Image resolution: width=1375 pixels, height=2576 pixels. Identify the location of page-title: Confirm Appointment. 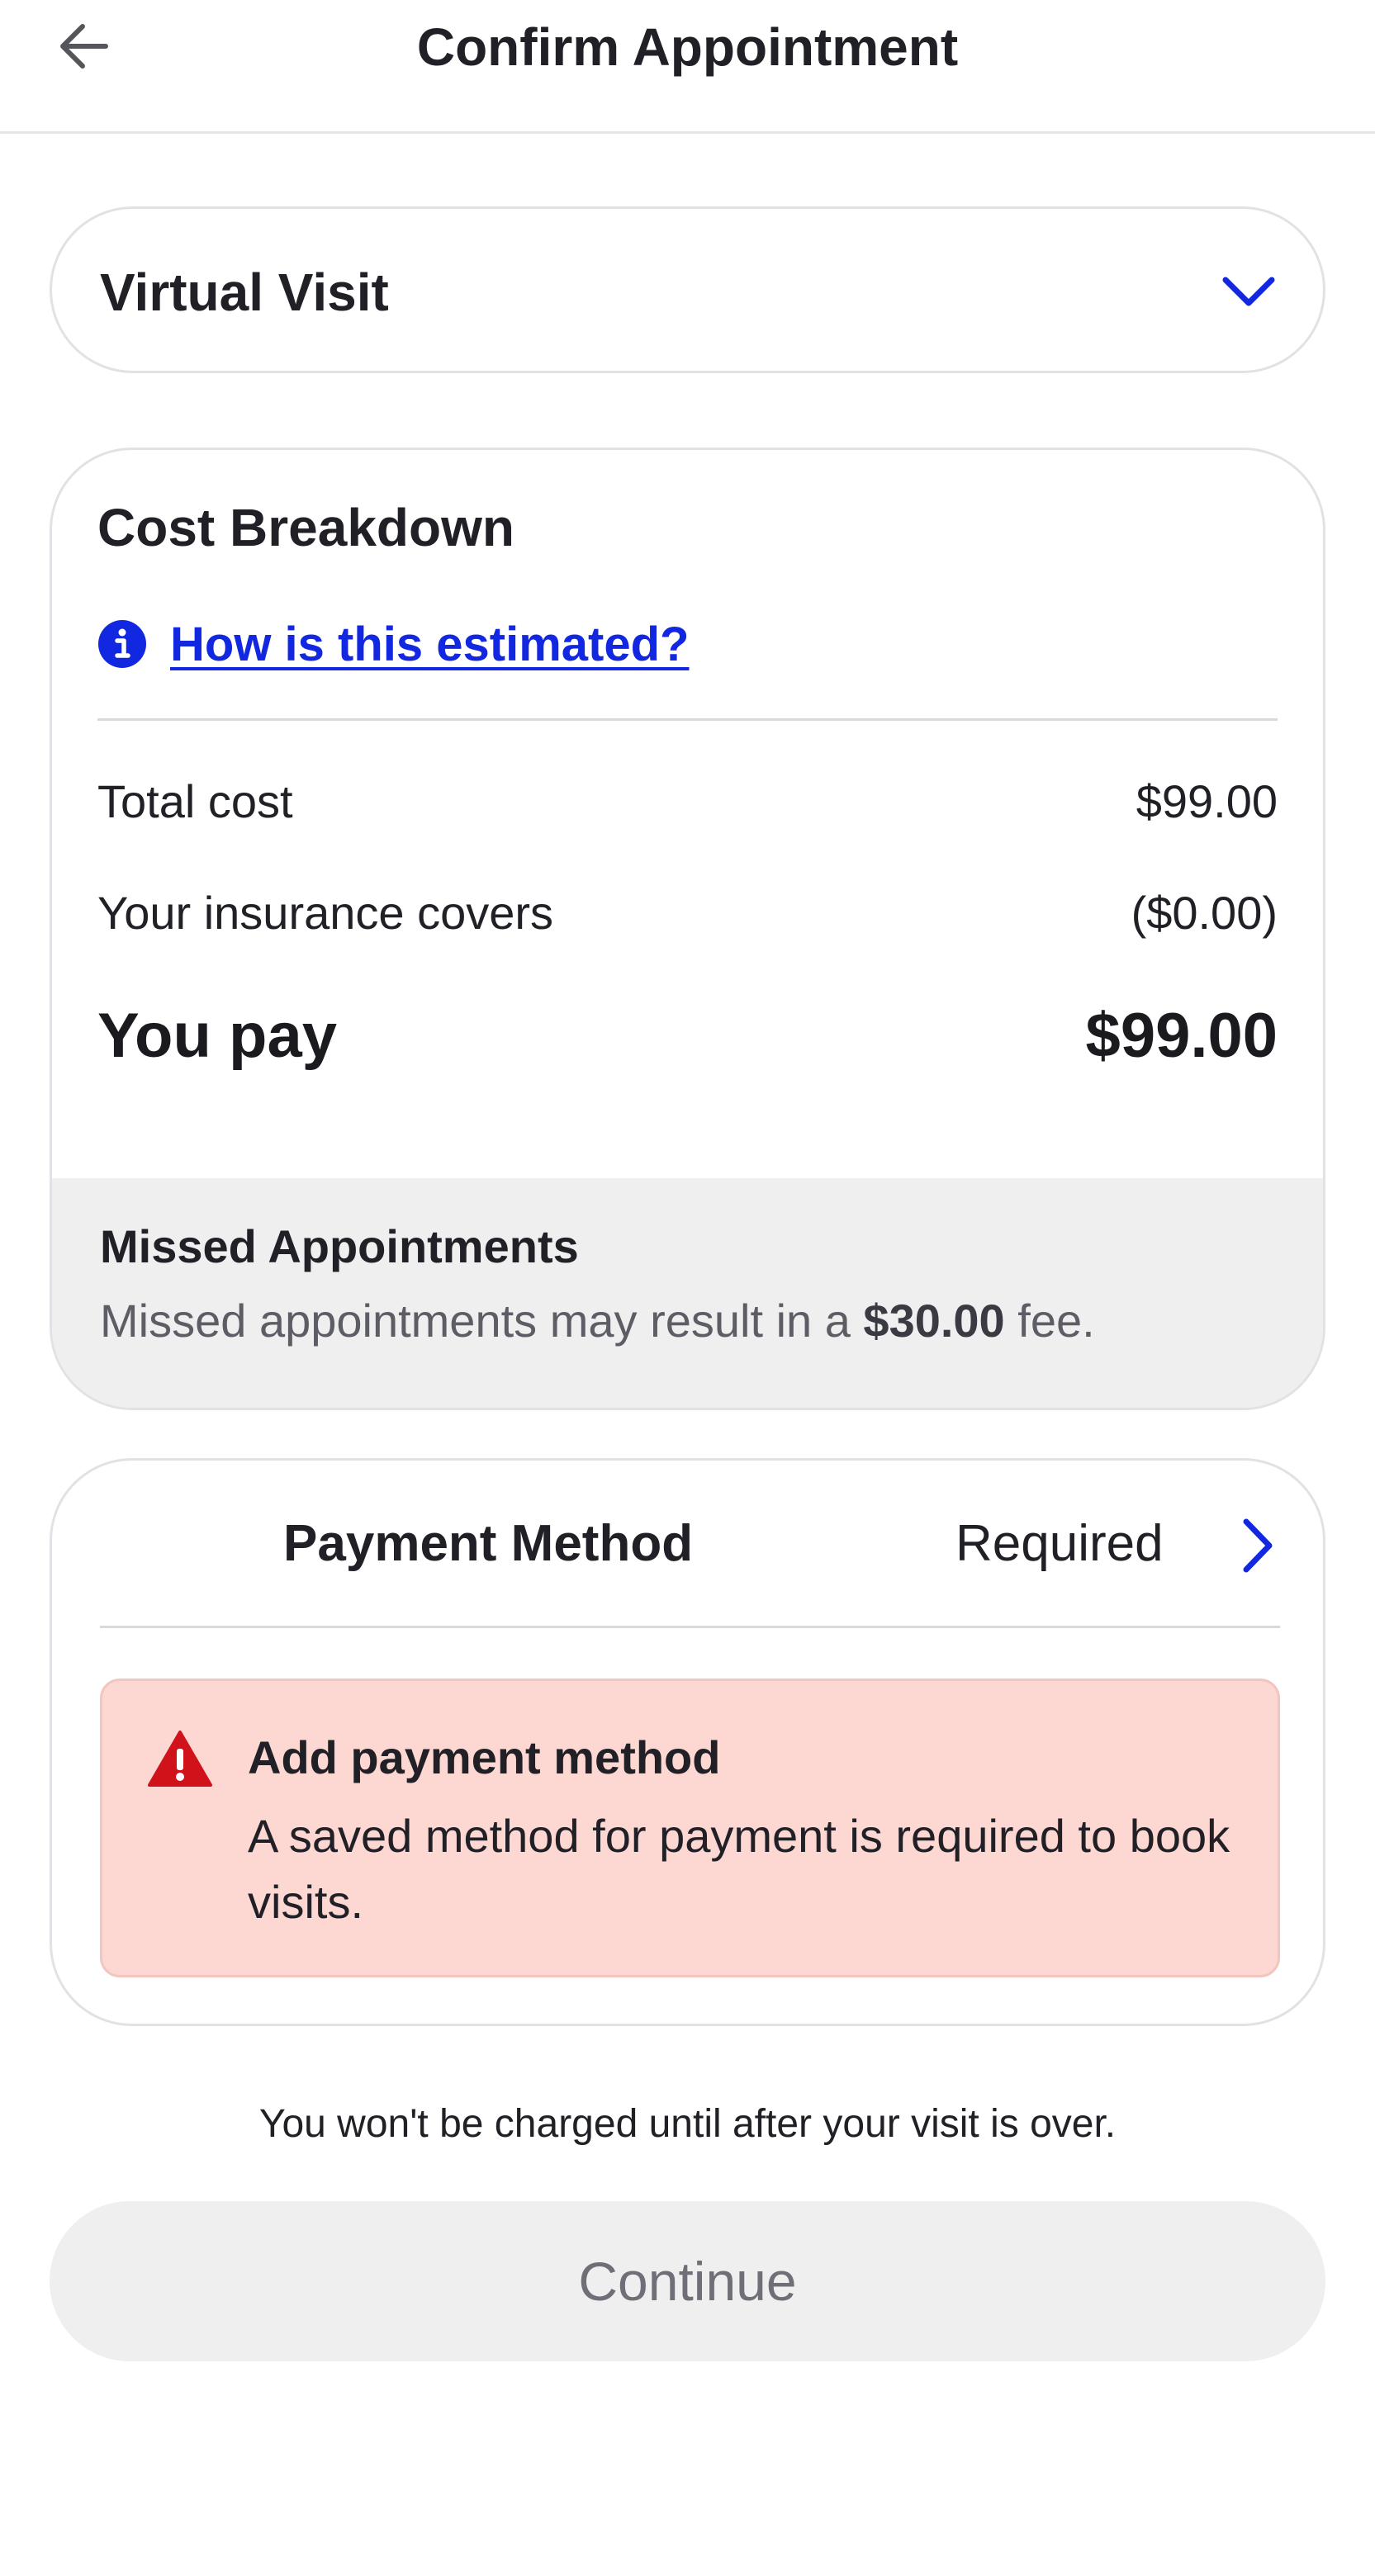
(687, 47).